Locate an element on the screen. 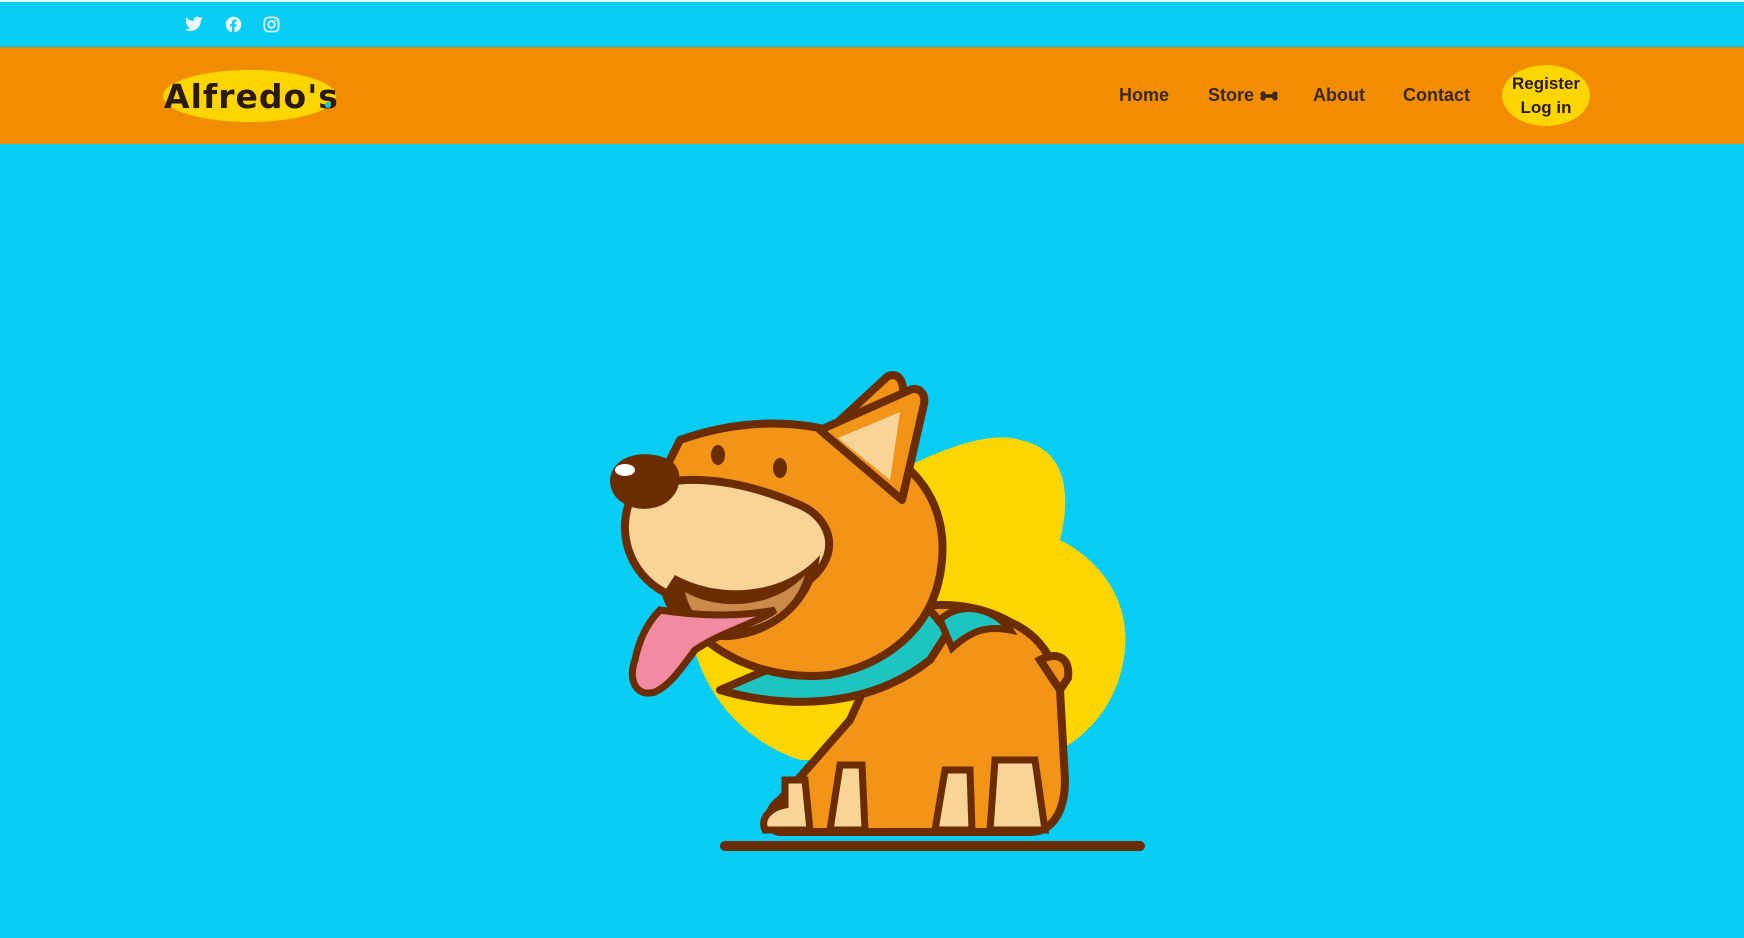  login-link: Log in is located at coordinates (1546, 108).